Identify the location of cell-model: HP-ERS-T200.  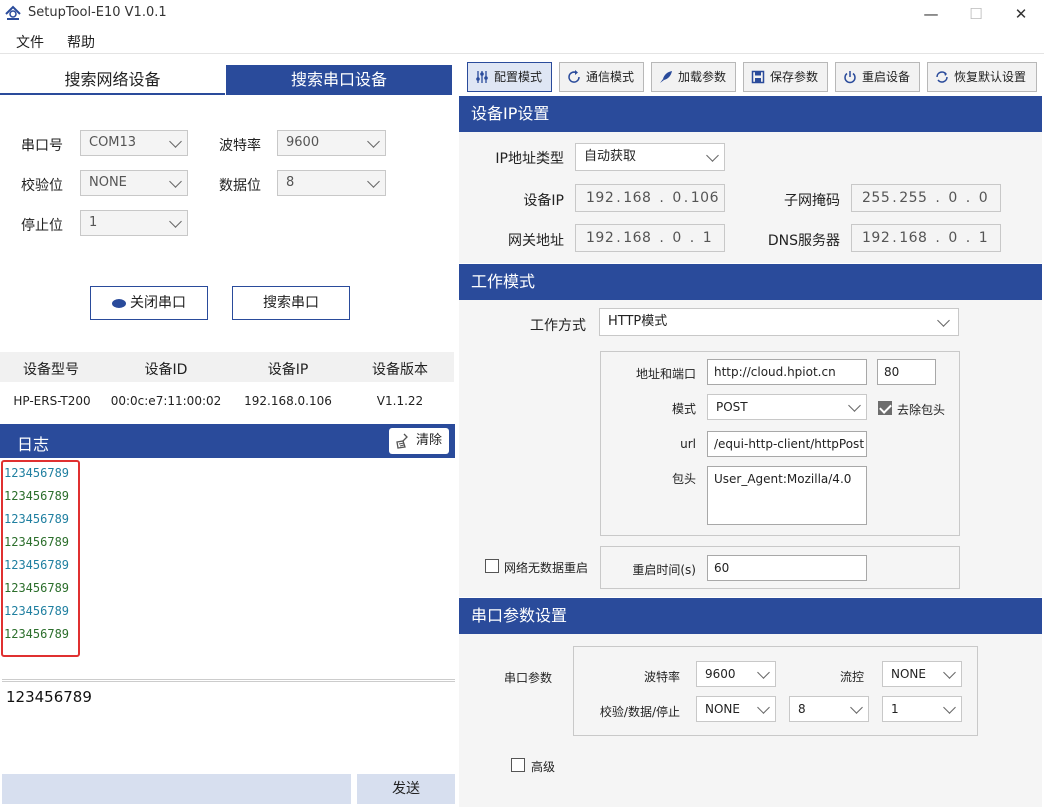
(52, 401).